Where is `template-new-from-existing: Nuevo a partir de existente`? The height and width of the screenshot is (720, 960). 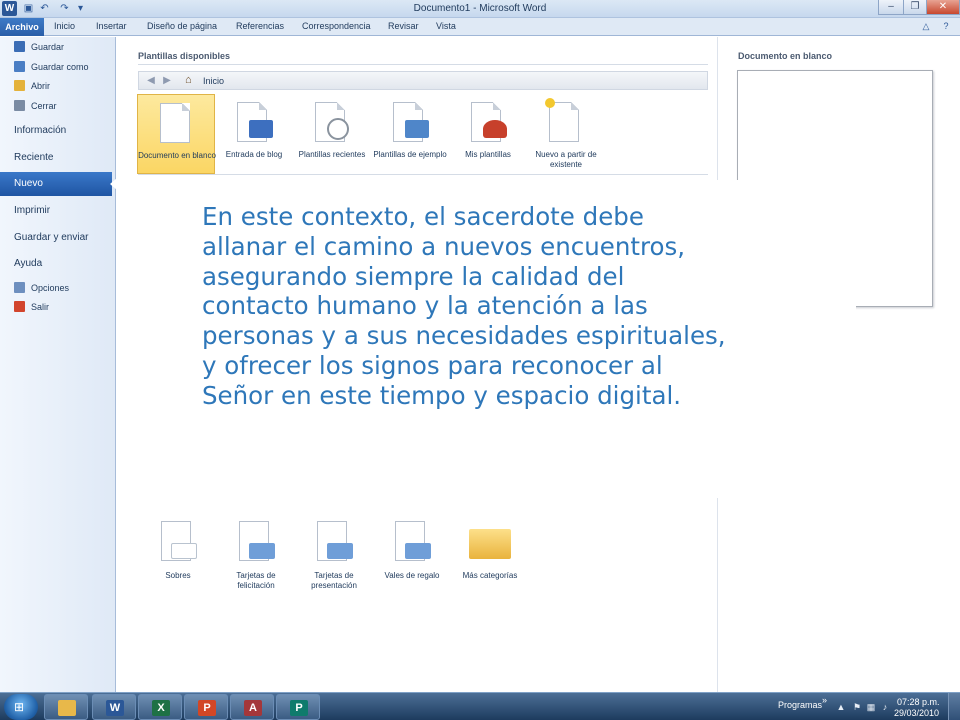
template-new-from-existing: Nuevo a partir de existente is located at coordinates (566, 134).